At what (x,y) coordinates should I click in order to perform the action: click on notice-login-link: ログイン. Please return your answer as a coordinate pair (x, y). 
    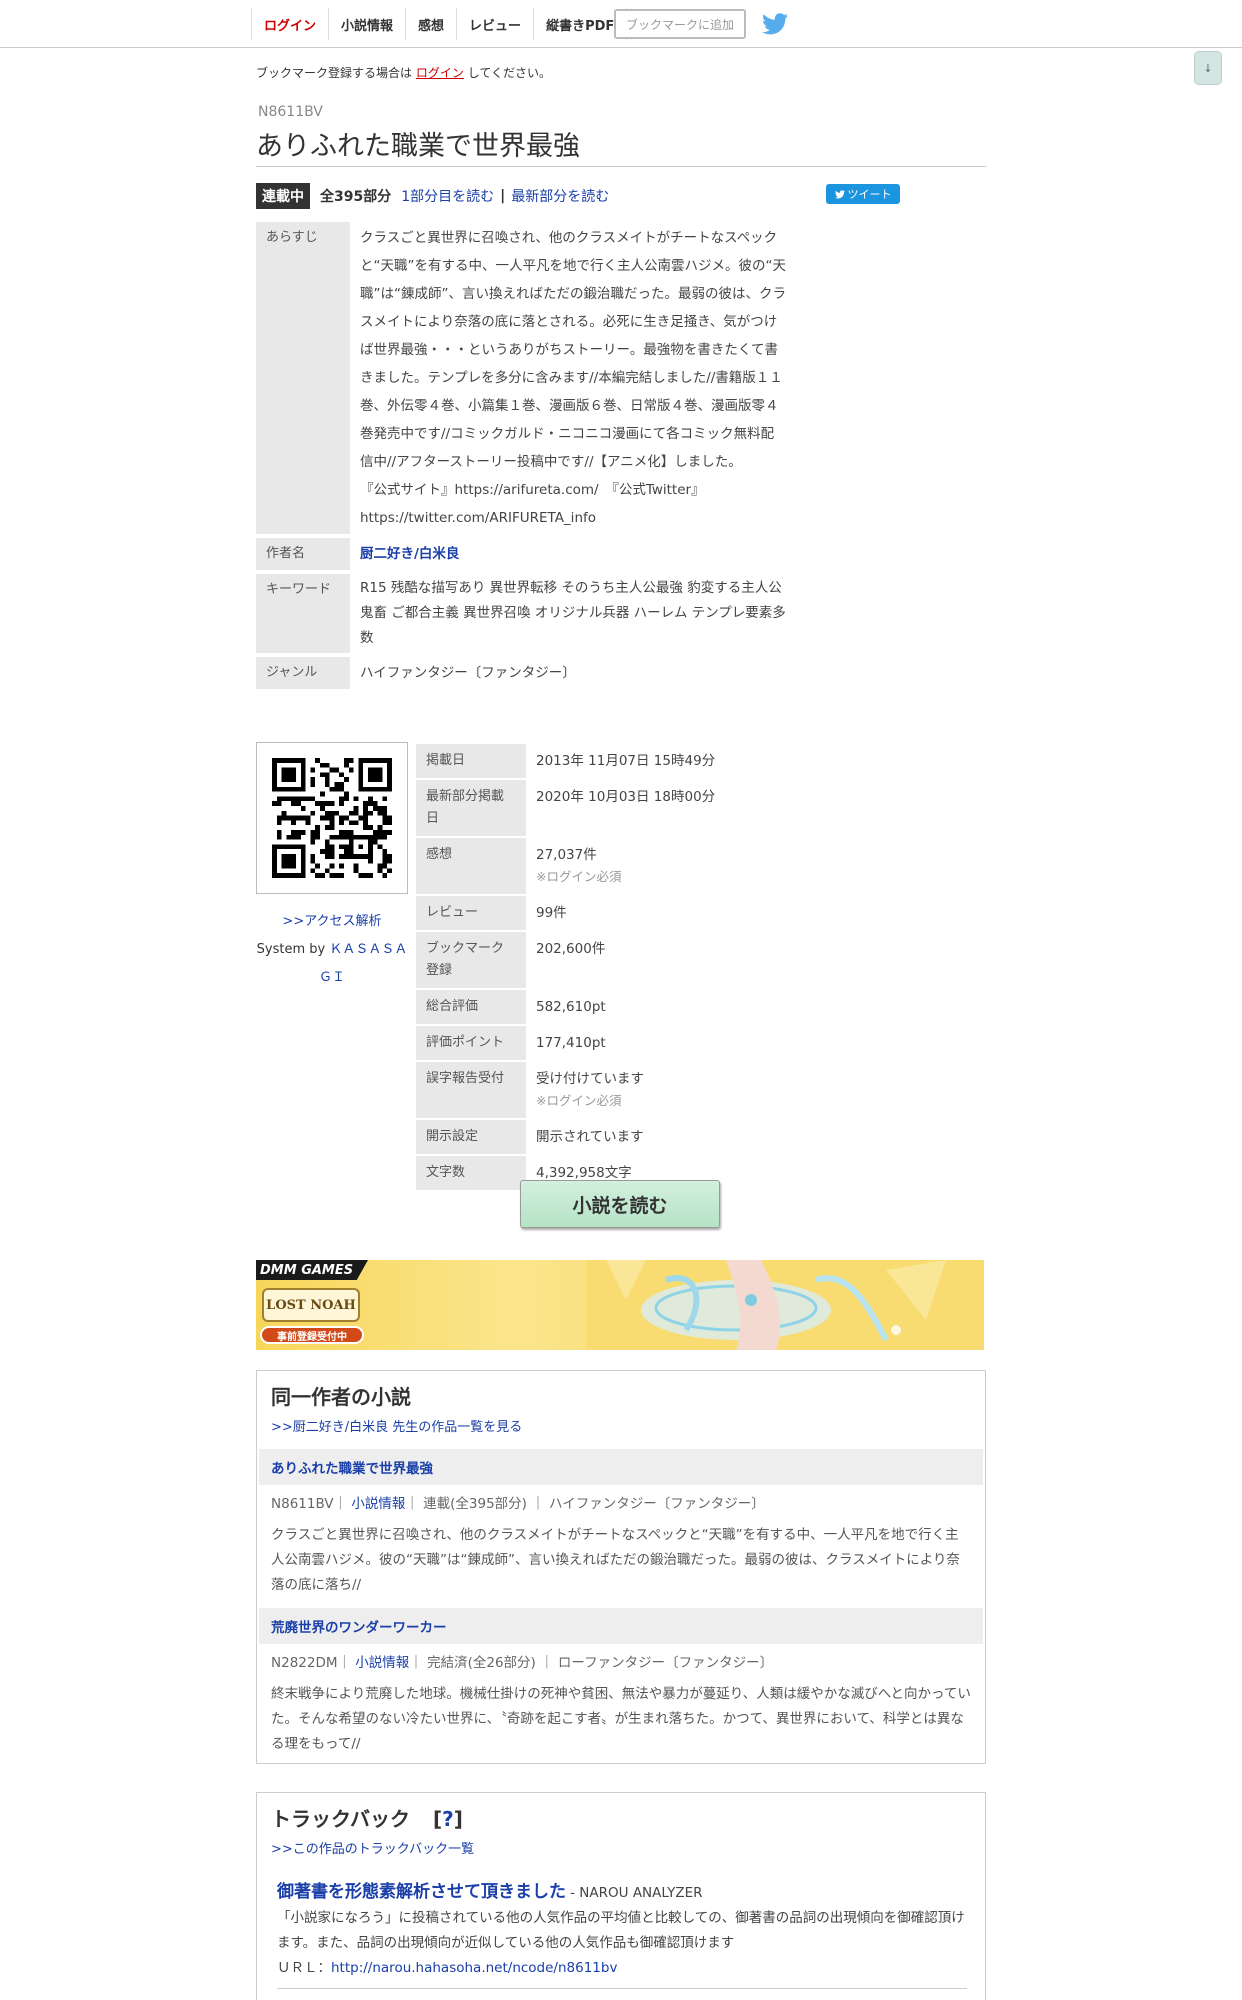
    Looking at the image, I should click on (440, 73).